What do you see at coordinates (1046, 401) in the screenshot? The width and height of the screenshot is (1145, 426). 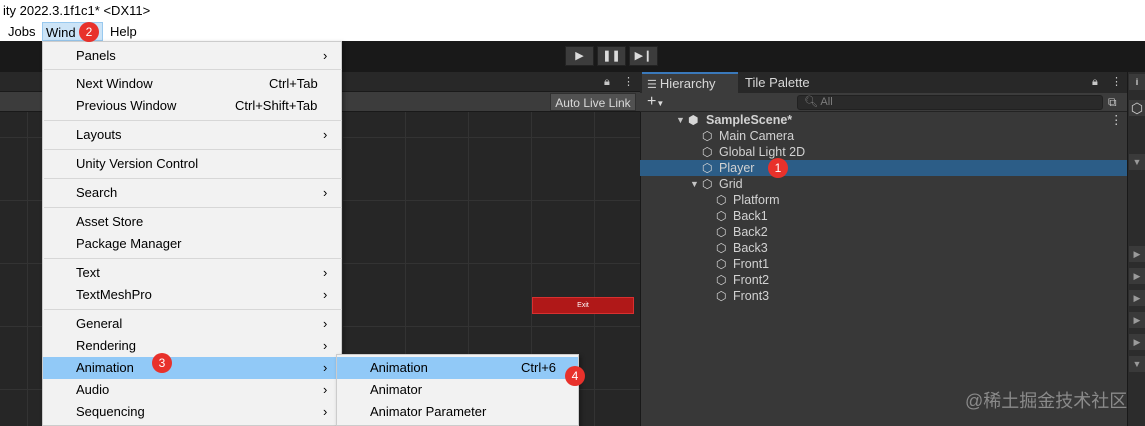 I see `watermark: @稀土掘金技术社区` at bounding box center [1046, 401].